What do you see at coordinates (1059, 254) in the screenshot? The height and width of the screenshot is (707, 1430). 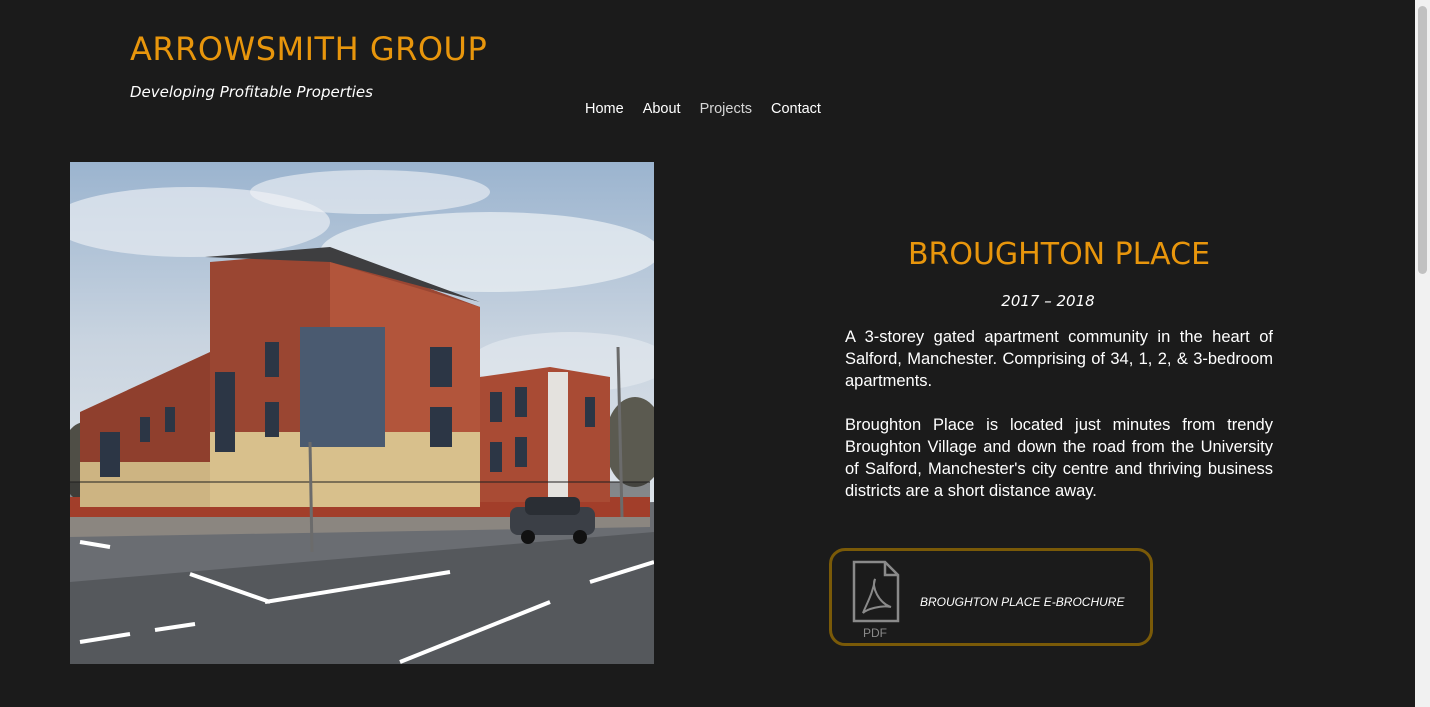 I see `project-title: BROUGHTON PLACE` at bounding box center [1059, 254].